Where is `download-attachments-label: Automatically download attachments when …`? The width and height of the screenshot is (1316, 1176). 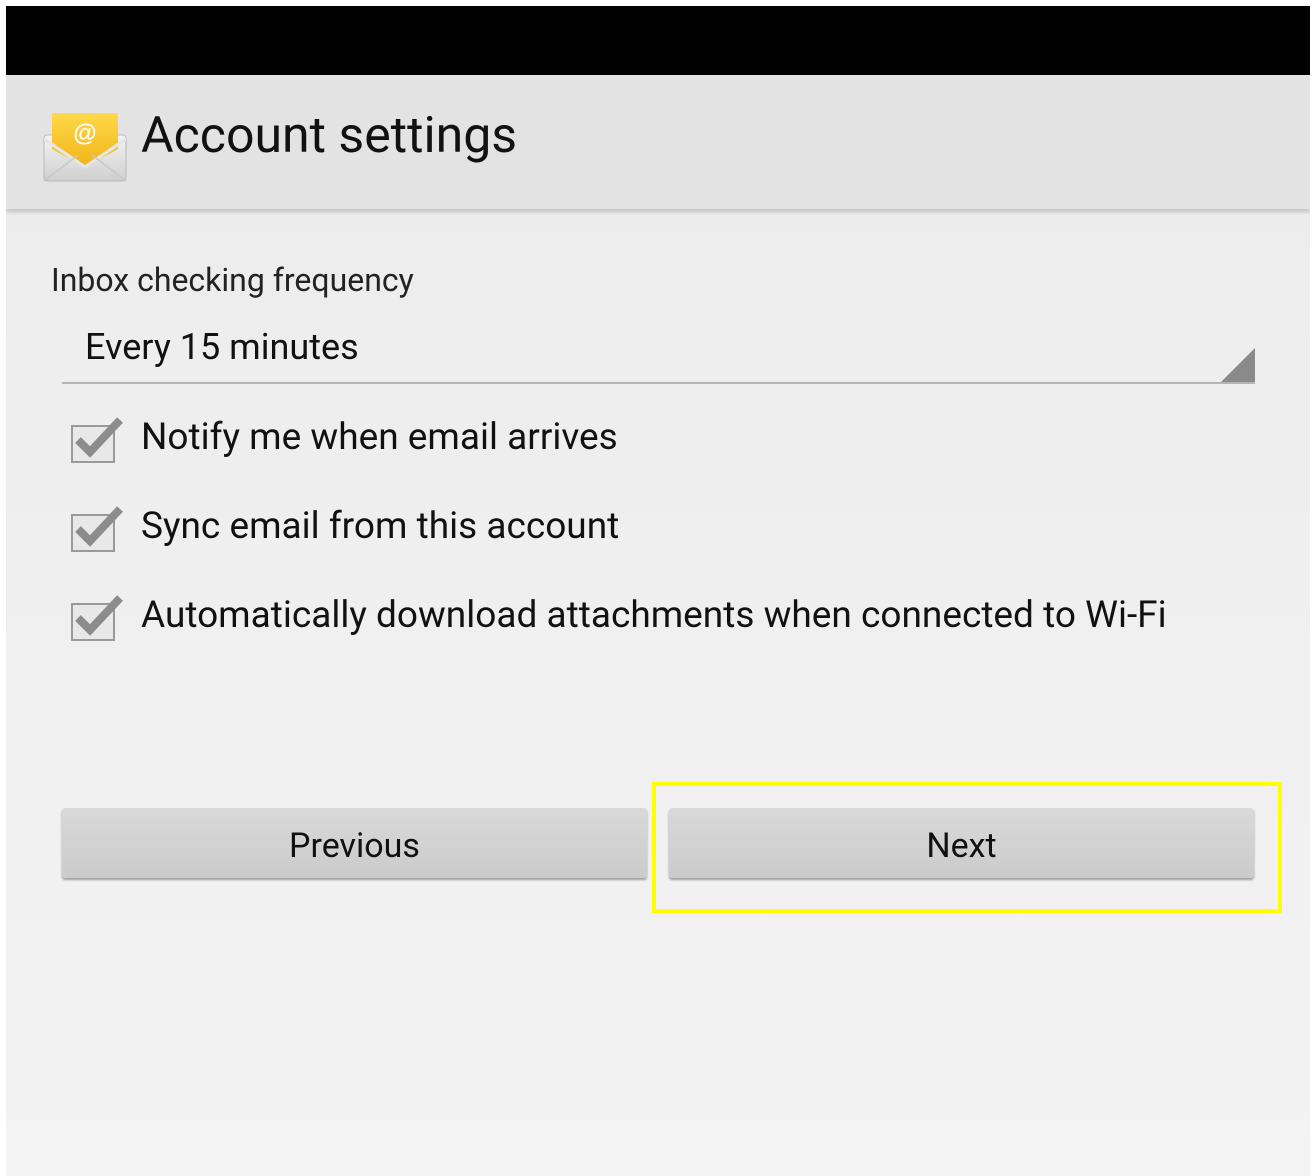
download-attachments-label: Automatically download attachments when … is located at coordinates (654, 615).